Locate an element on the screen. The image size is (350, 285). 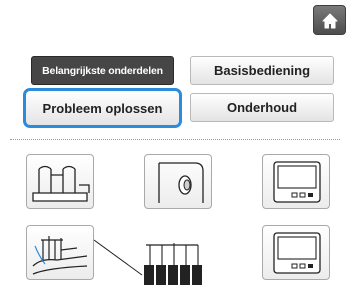
thread-guide-icon is located at coordinates (60, 255).